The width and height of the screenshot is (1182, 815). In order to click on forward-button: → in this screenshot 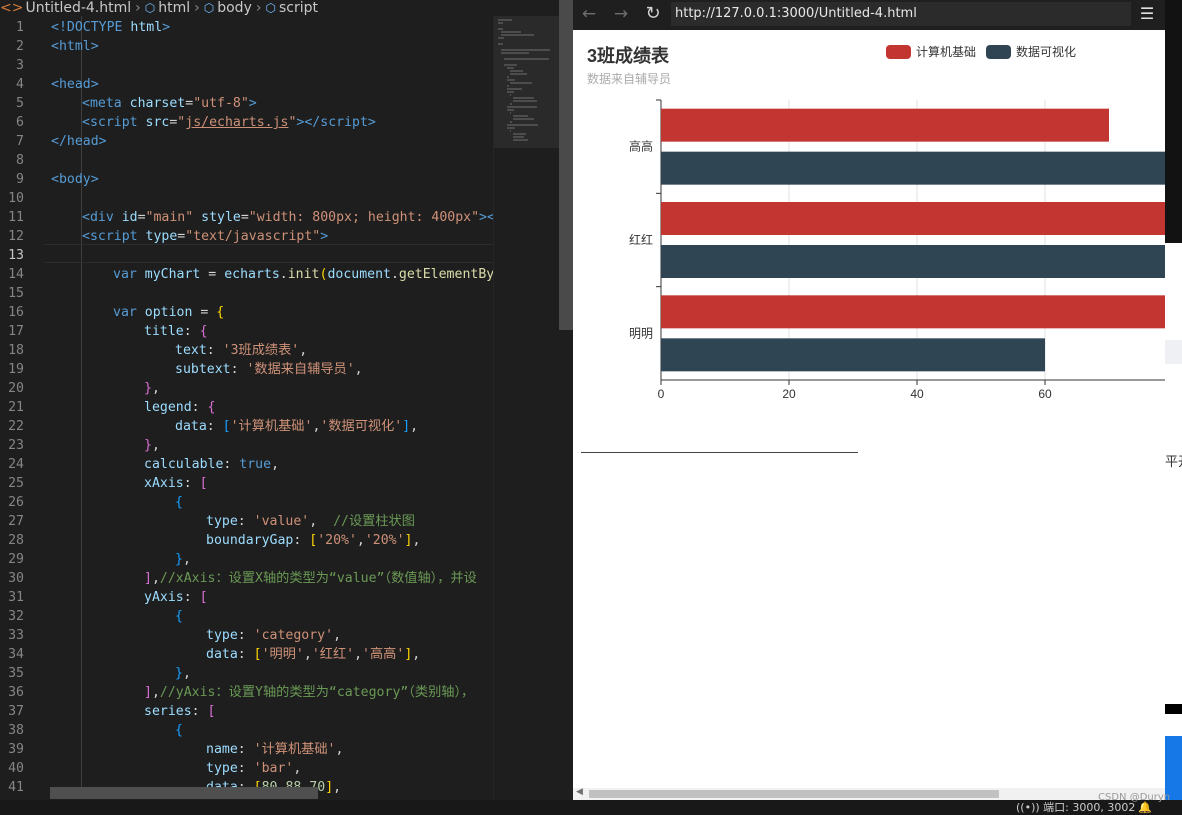, I will do `click(621, 14)`.